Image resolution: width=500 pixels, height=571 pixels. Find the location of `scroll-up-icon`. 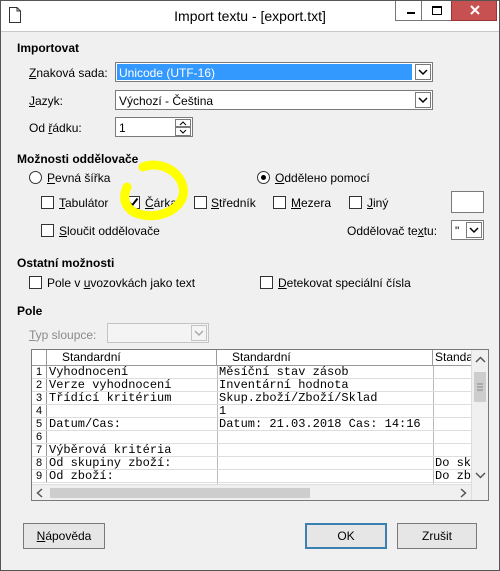

scroll-up-icon is located at coordinates (480, 360).